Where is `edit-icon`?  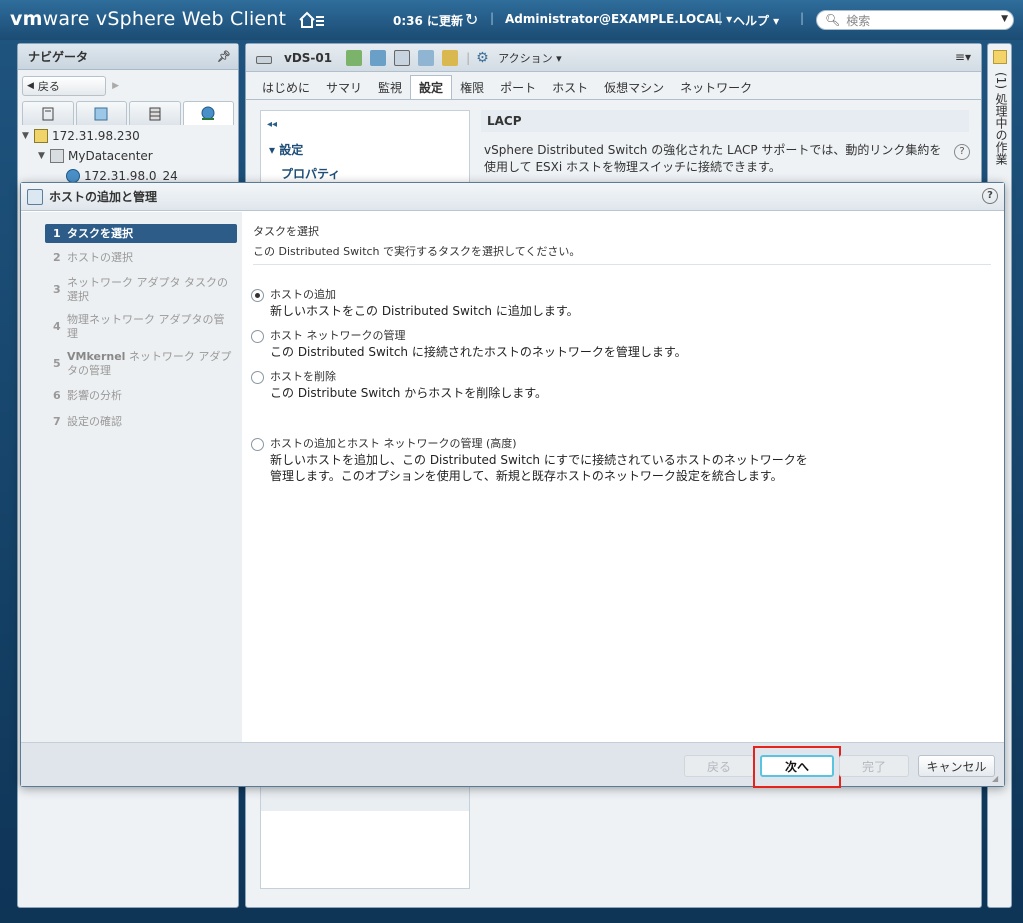
edit-icon is located at coordinates (450, 57).